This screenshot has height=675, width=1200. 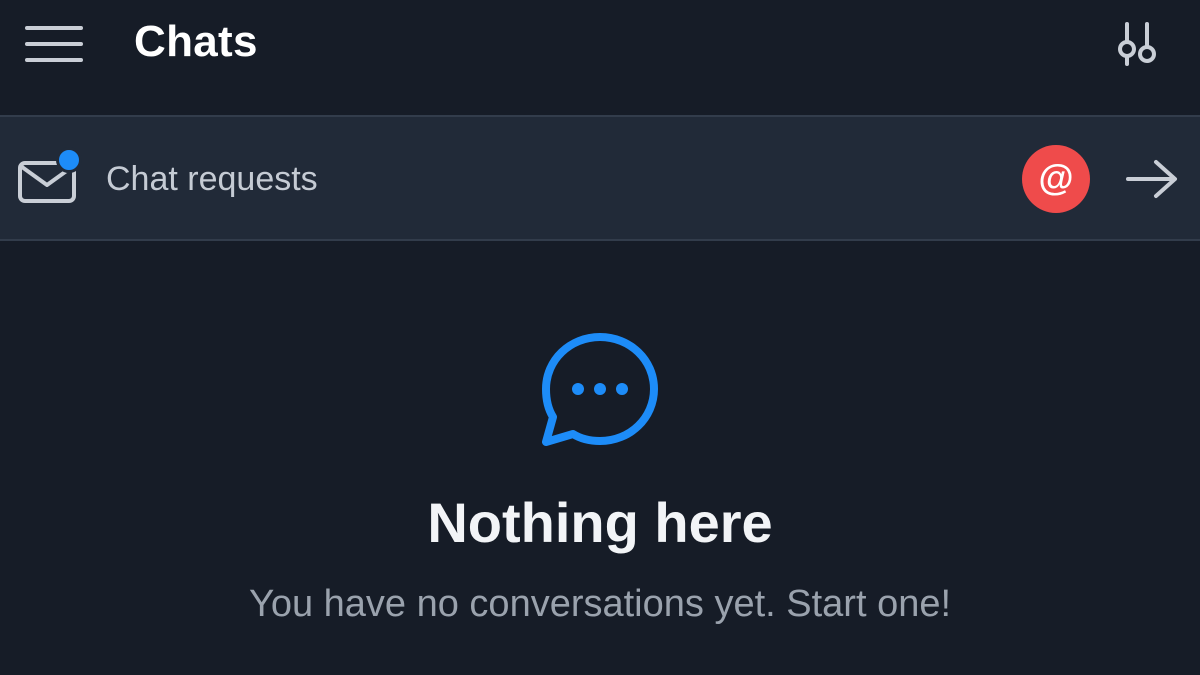 I want to click on menu-button, so click(x=54, y=44).